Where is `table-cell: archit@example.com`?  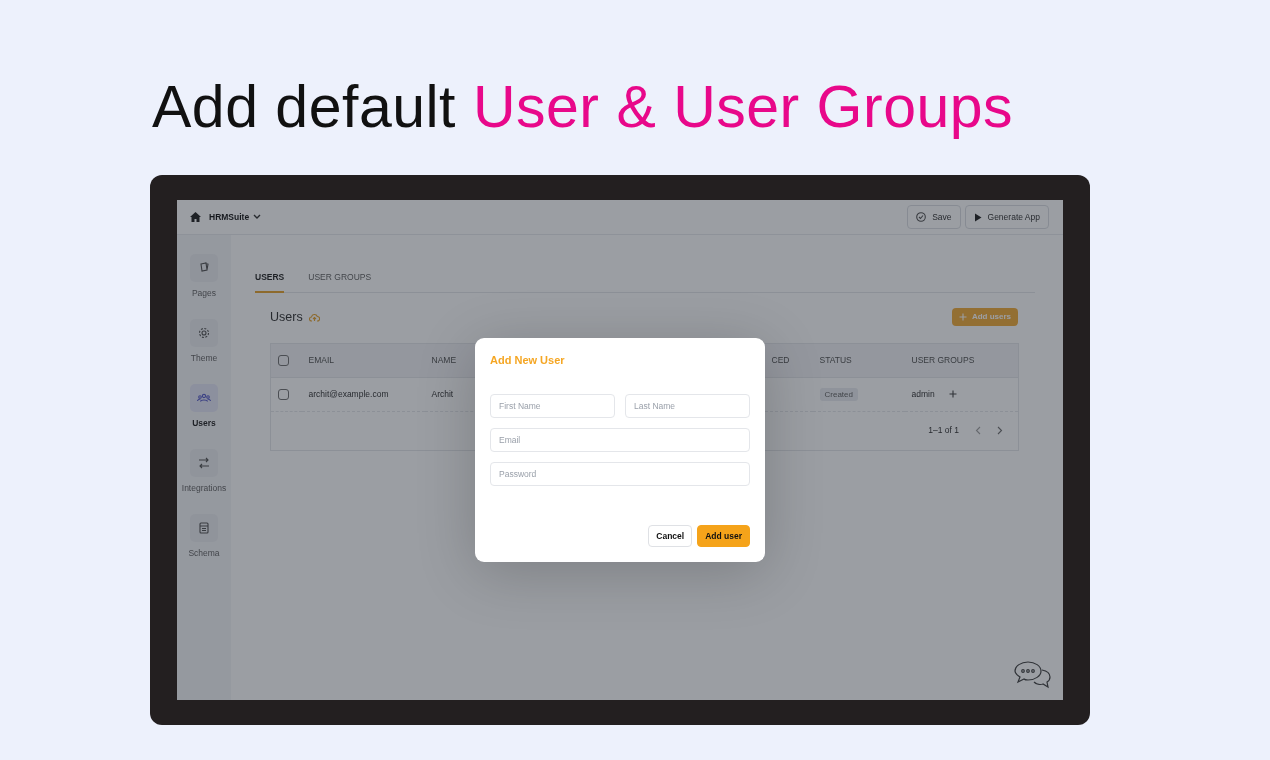
table-cell: archit@example.com is located at coordinates (348, 393).